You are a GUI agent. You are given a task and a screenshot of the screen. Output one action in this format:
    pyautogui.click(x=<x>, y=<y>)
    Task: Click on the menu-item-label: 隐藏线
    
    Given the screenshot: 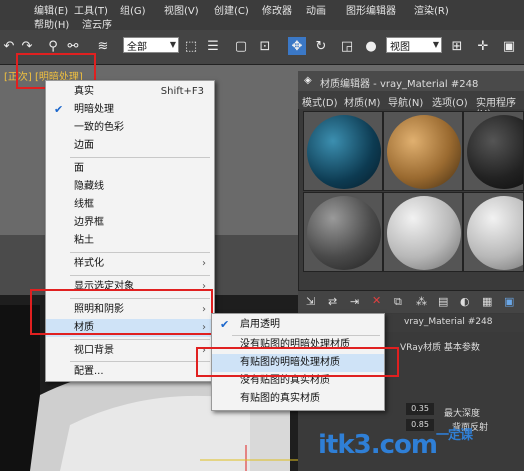 What is the action you would take?
    pyautogui.click(x=89, y=186)
    